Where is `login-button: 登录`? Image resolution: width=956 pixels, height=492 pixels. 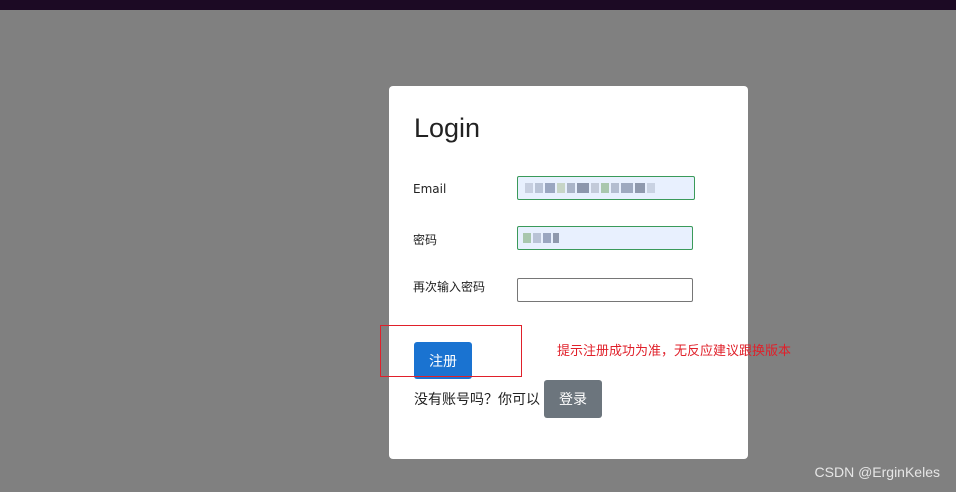 login-button: 登录 is located at coordinates (573, 399).